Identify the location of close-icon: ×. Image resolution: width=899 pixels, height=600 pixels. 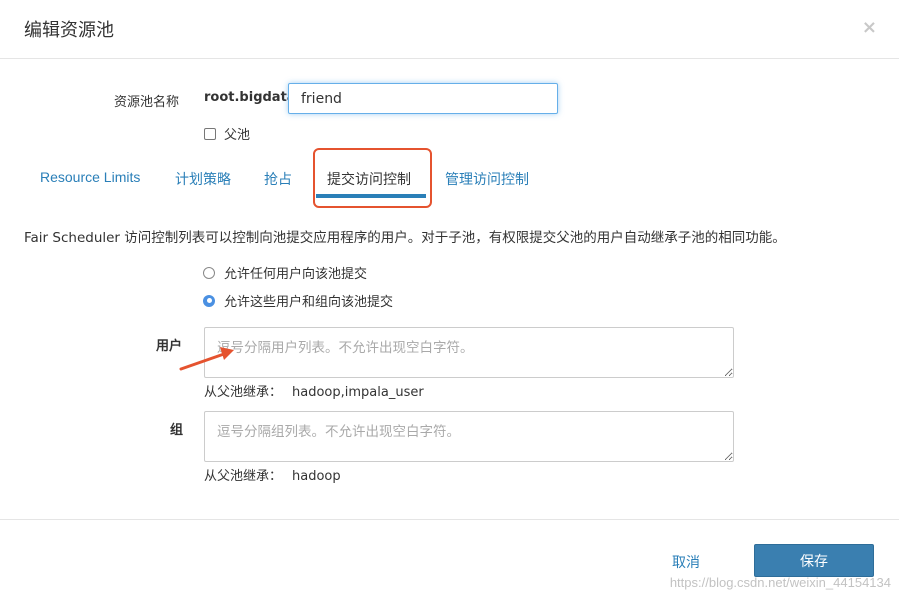
(869, 28).